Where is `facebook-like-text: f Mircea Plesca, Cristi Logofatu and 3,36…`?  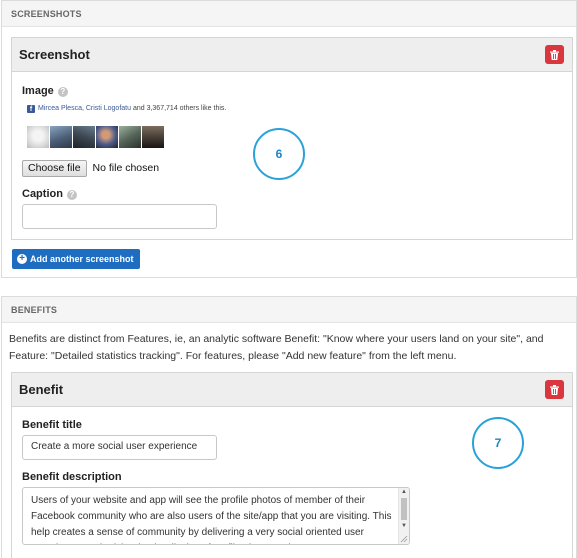
facebook-like-text: f Mircea Plesca, Cristi Logofatu and 3,36… is located at coordinates (129, 108).